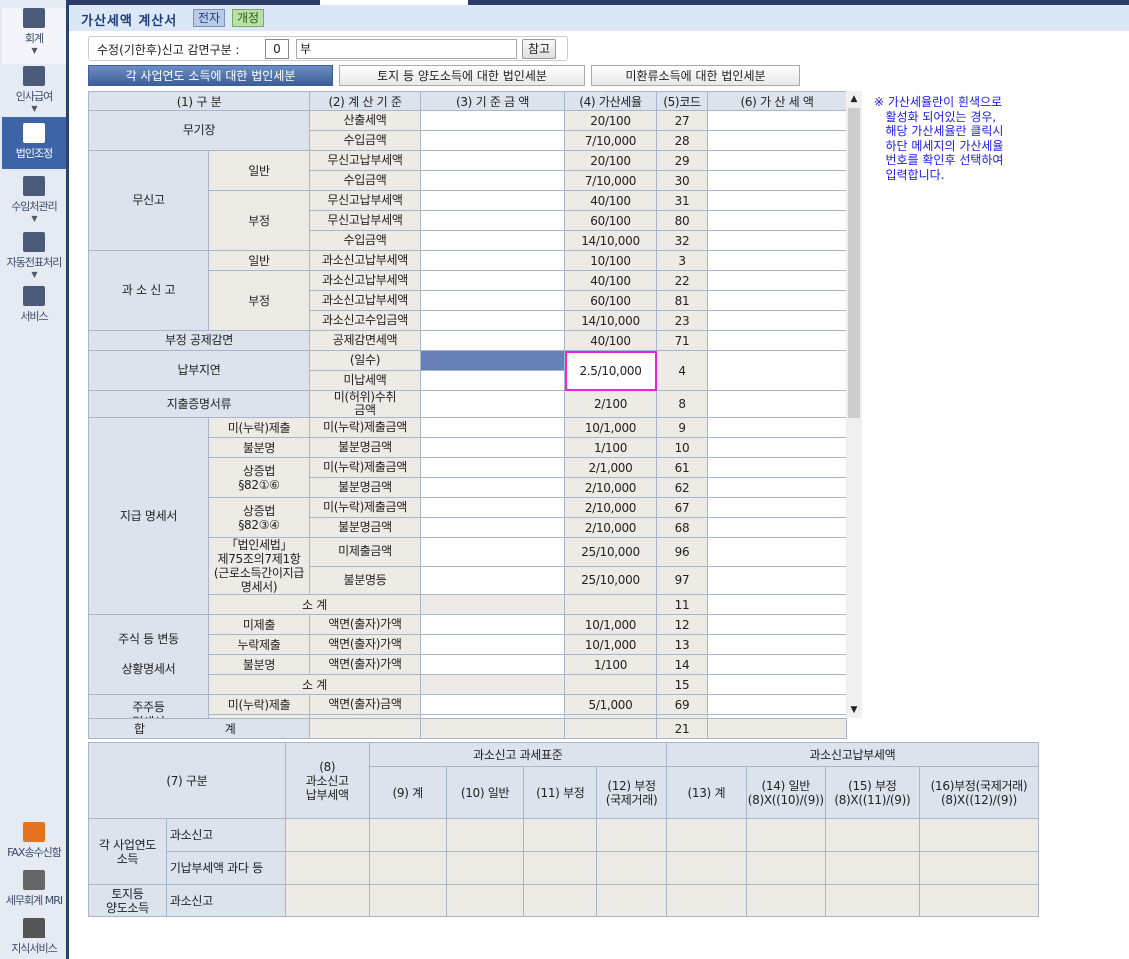 The height and width of the screenshot is (959, 1129). What do you see at coordinates (493, 360) in the screenshot?
I see `days-input` at bounding box center [493, 360].